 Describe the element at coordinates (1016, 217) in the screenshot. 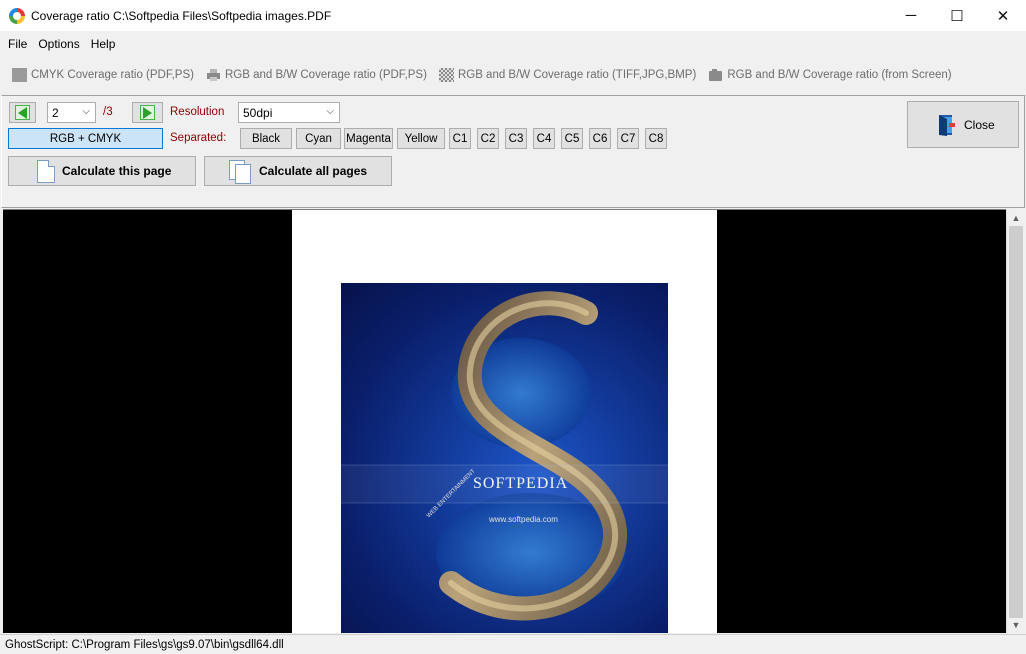

I see `scroll-up-icon: ▲` at that location.